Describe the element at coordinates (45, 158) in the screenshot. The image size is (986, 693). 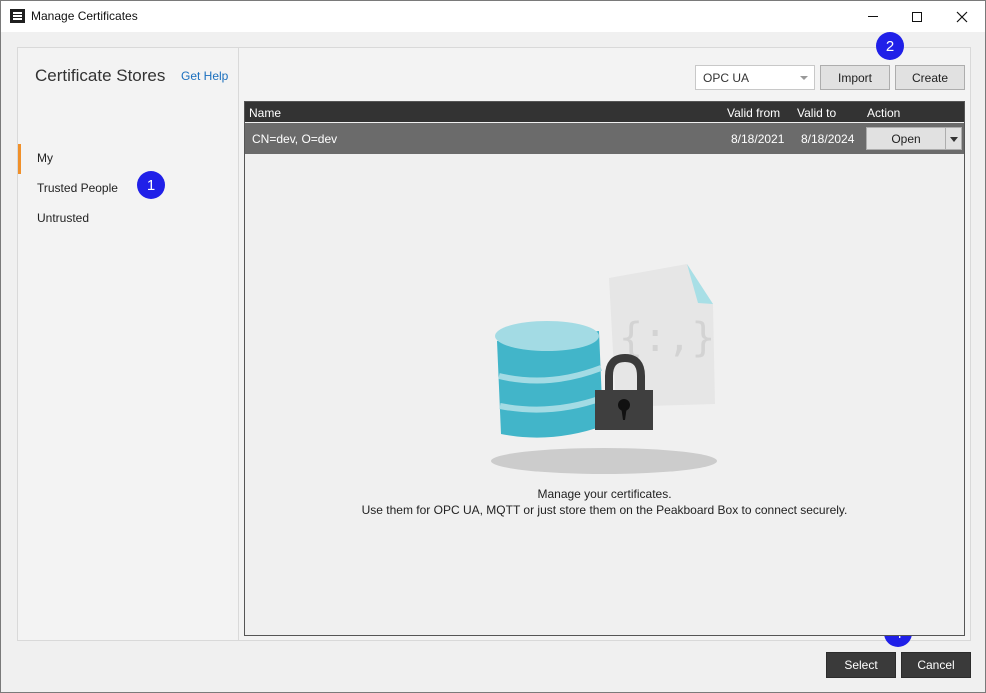
I see `sidebar-item-label: My` at that location.